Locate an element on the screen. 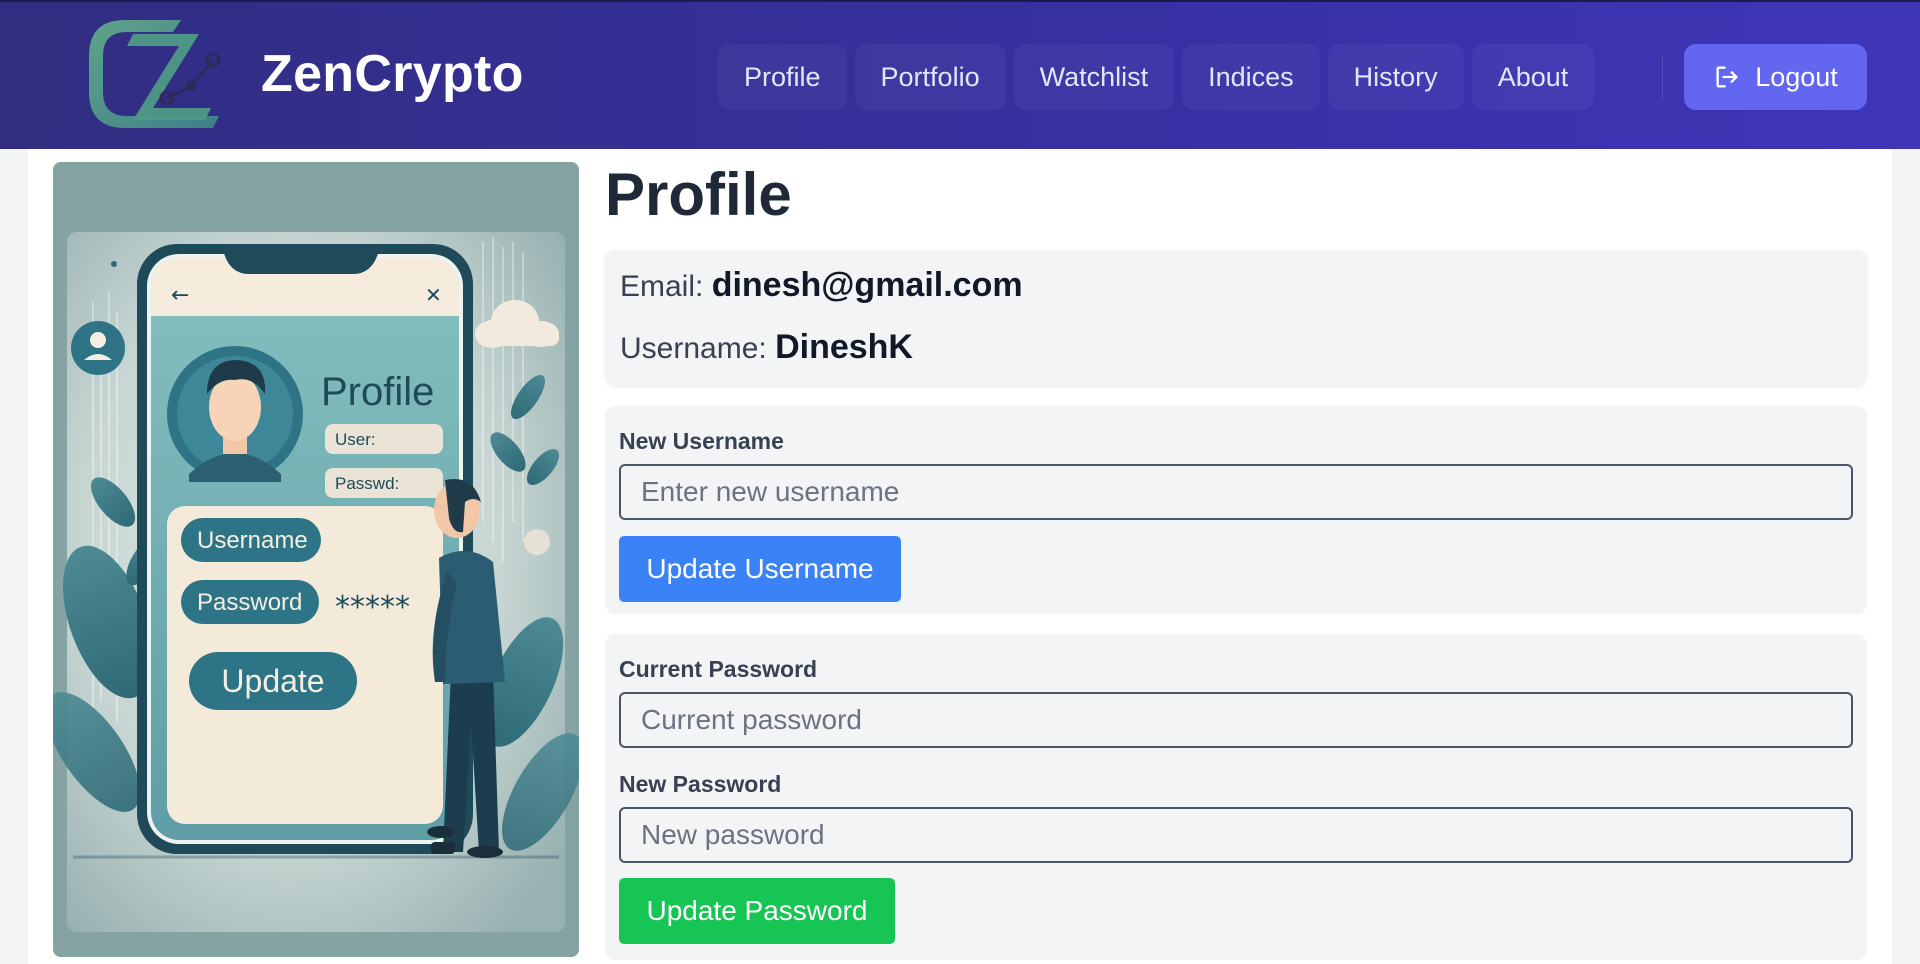  nav-item-portfolio: Portfolio is located at coordinates (930, 77).